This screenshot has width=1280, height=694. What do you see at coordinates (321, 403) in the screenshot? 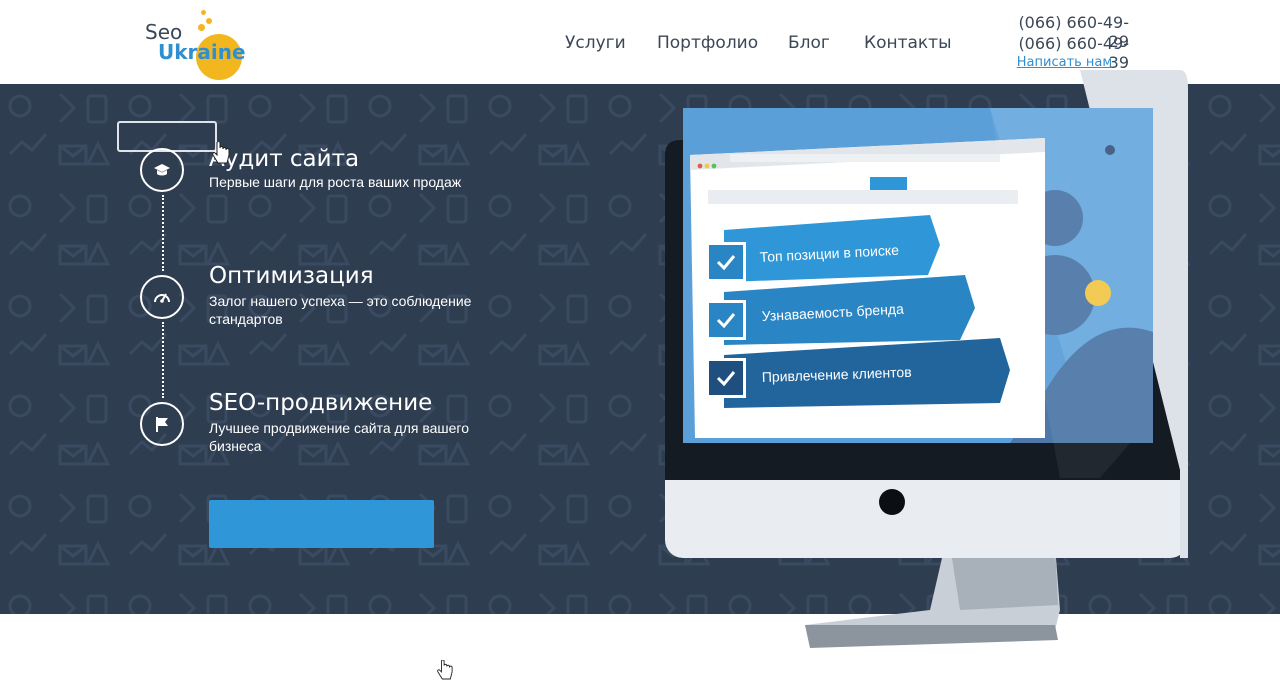
I see `feature-title-seo: SEO-продвижение` at bounding box center [321, 403].